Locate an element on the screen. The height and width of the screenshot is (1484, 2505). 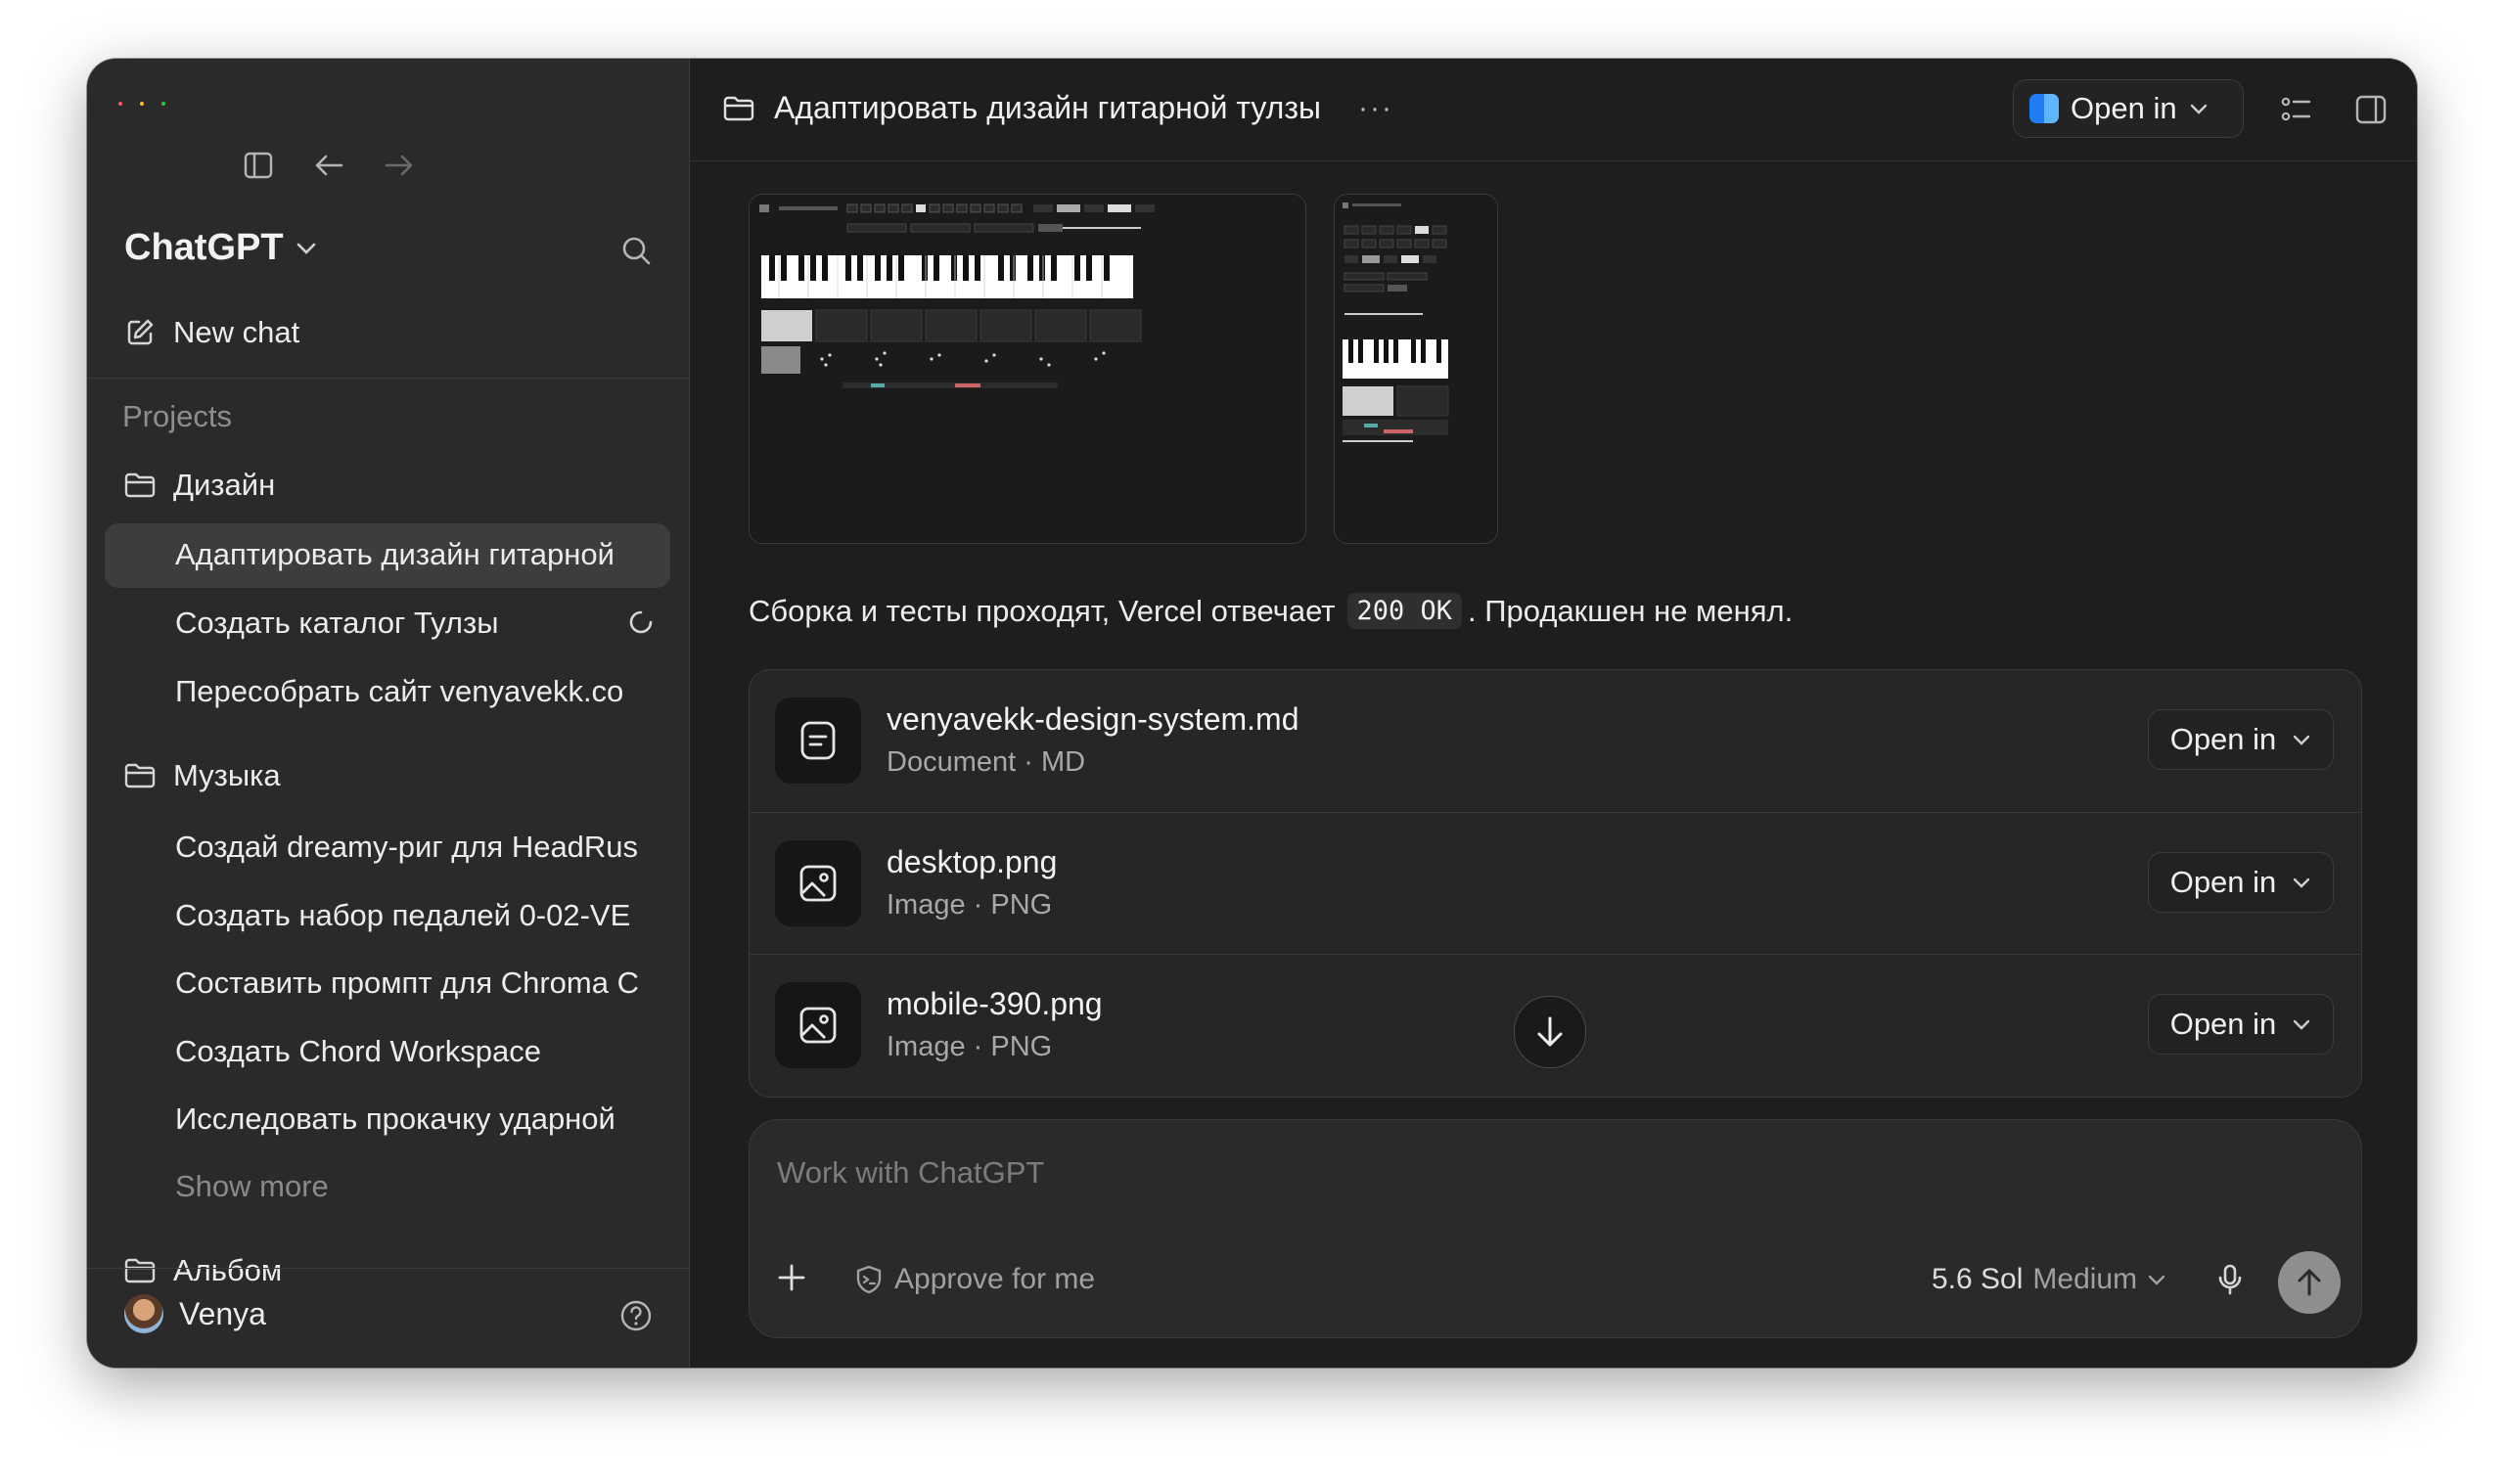
chat-item: Исследовать прокачку ударной is located at coordinates (410, 1119).